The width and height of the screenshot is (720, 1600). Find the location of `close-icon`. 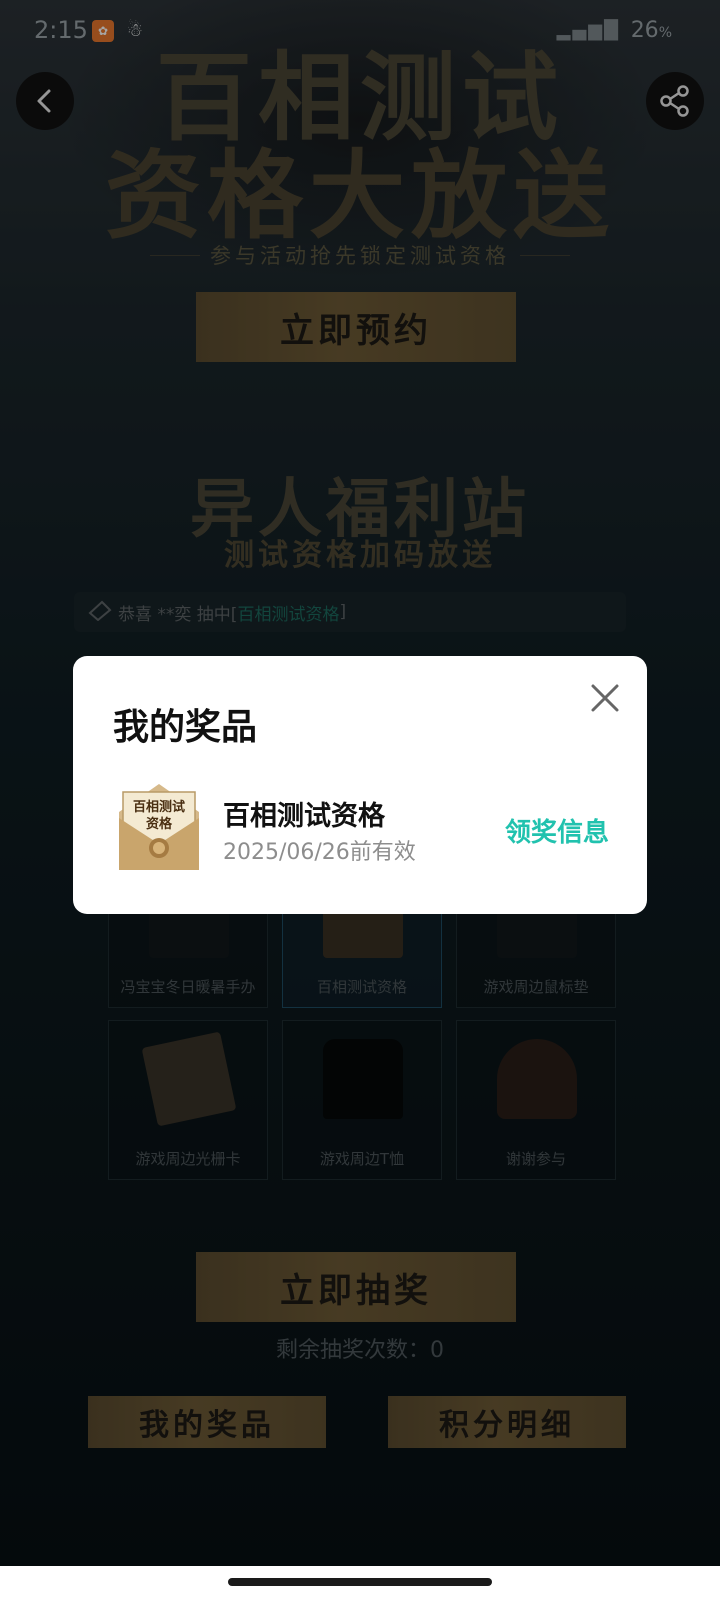

close-icon is located at coordinates (605, 698).